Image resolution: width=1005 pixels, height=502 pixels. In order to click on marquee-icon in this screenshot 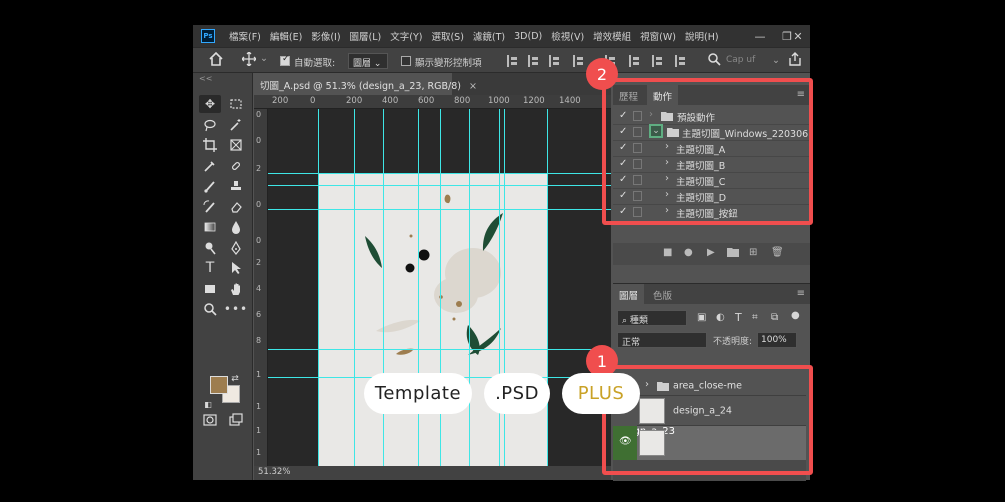, I will do `click(236, 104)`.